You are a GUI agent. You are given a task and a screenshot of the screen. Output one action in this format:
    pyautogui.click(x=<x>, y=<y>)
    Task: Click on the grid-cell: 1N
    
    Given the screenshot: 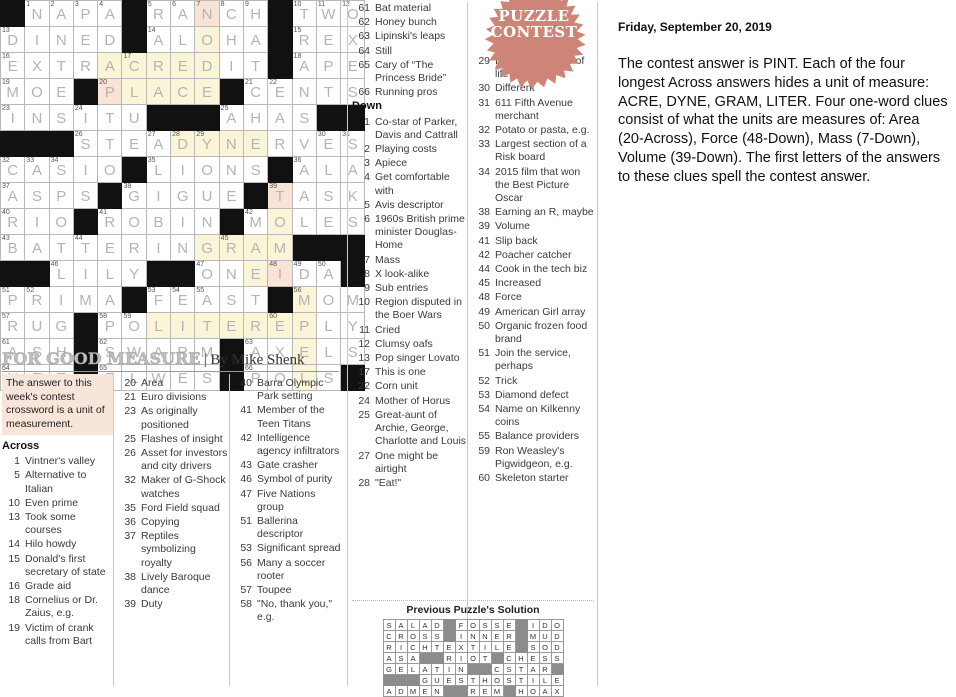 What is the action you would take?
    pyautogui.click(x=37, y=13)
    